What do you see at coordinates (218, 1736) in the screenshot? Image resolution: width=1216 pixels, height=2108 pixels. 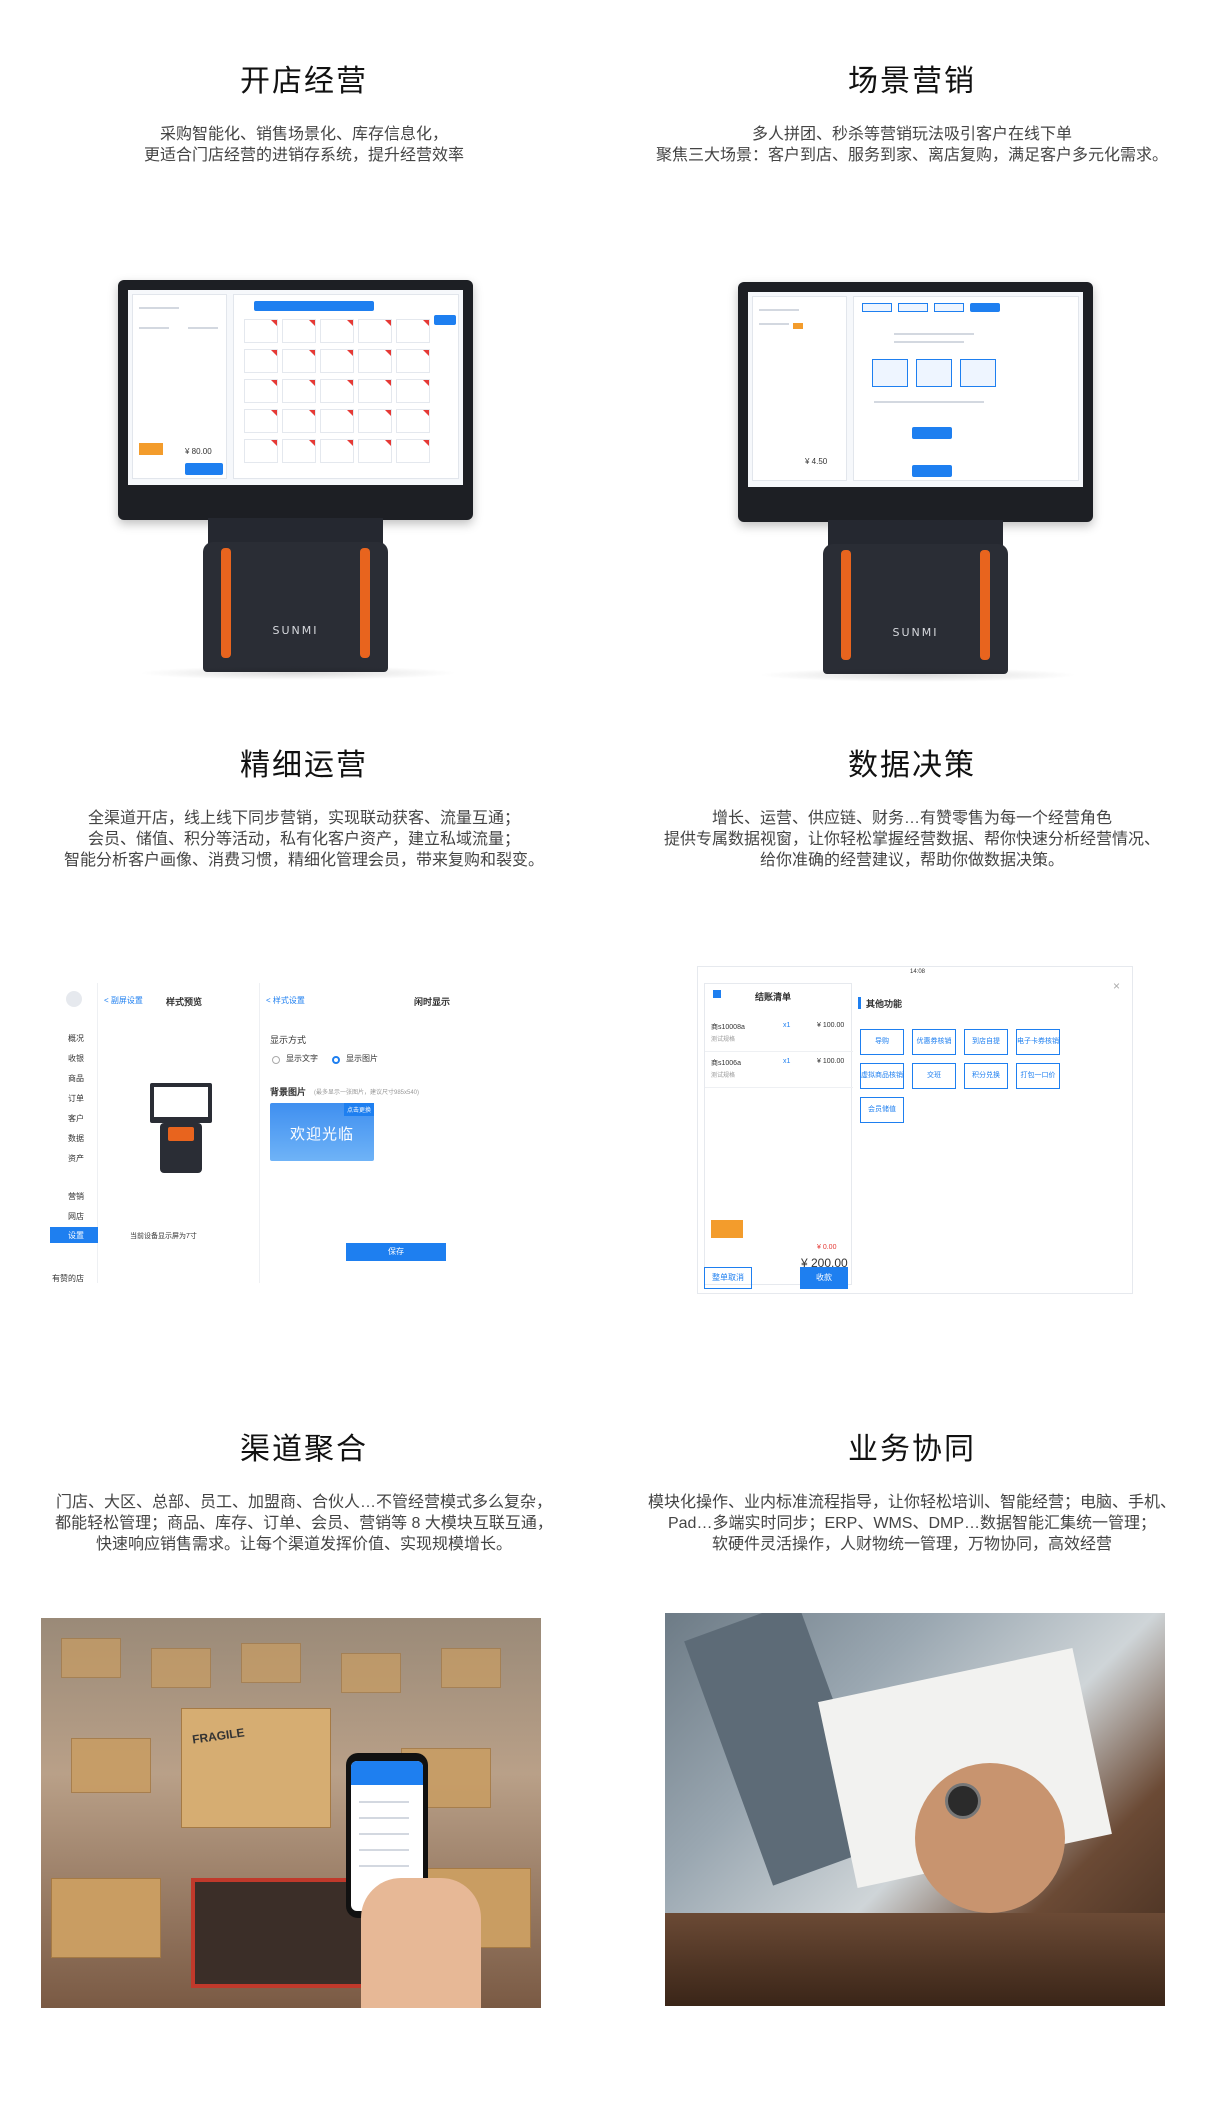 I see `package-label: FRAGILE` at bounding box center [218, 1736].